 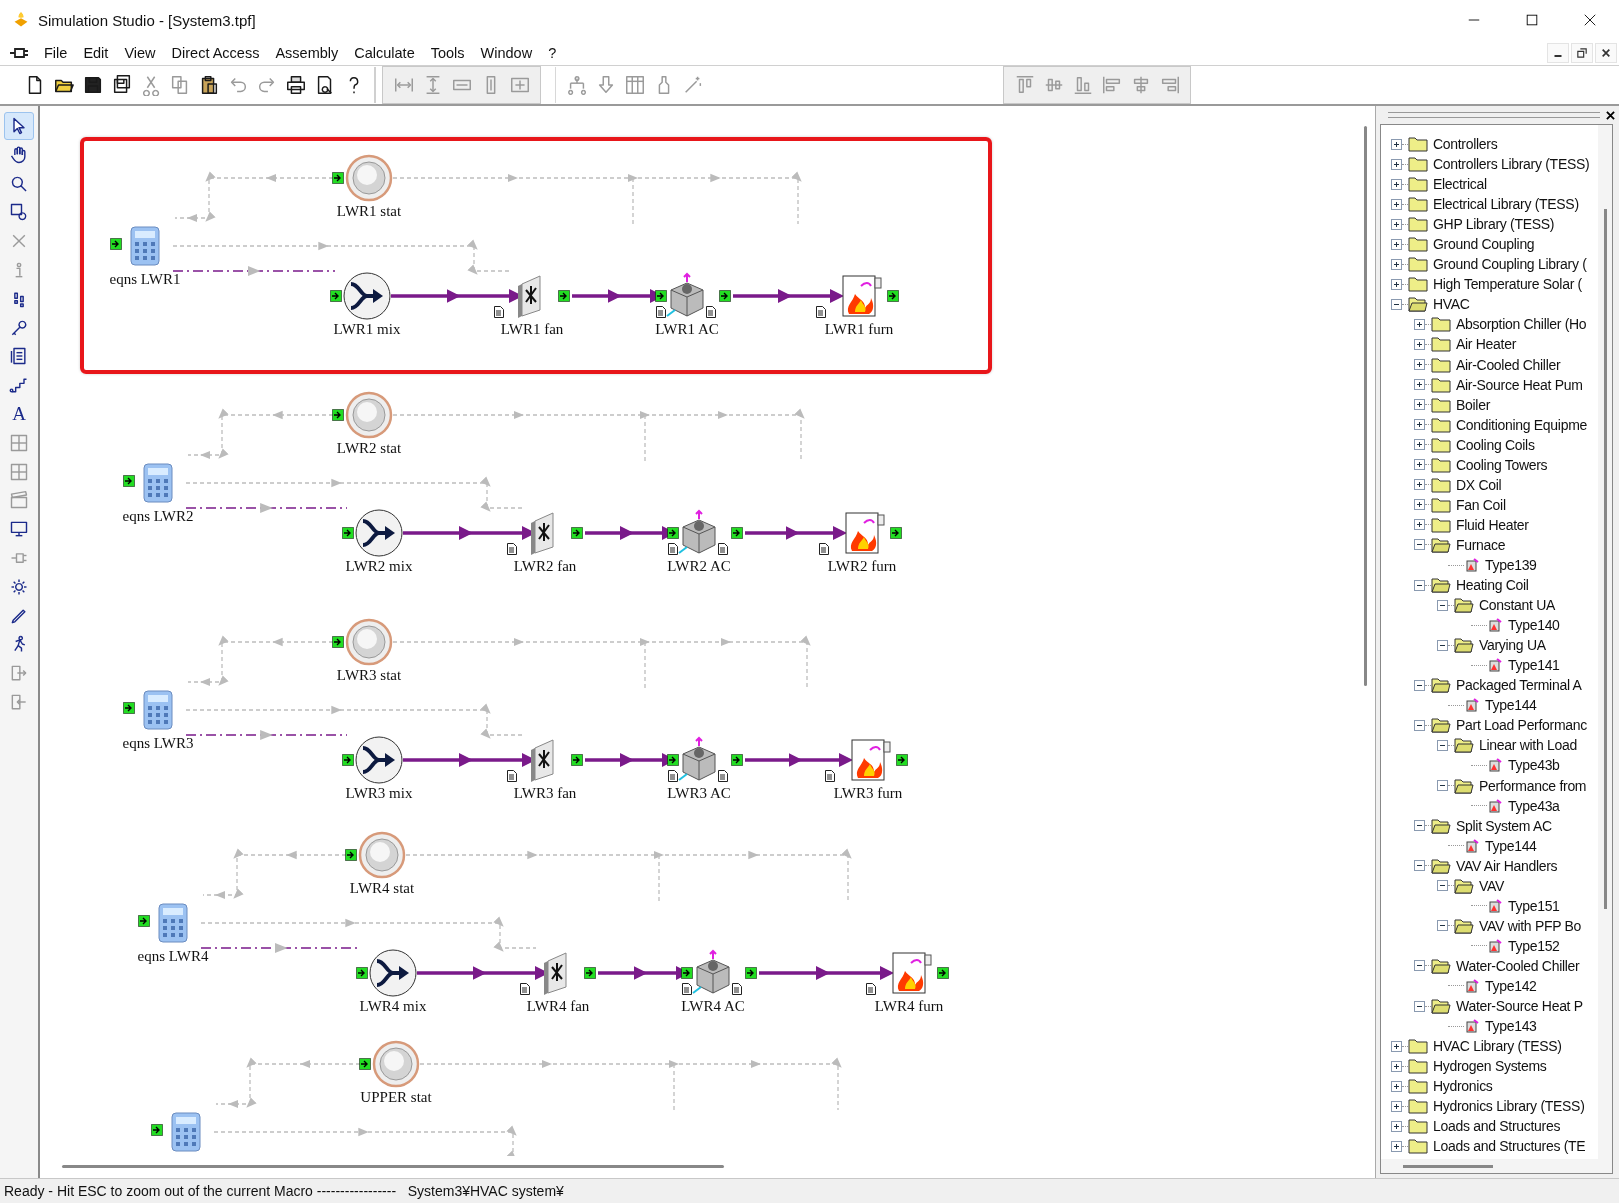 I want to click on tree-item: Electrical, so click(x=1460, y=184).